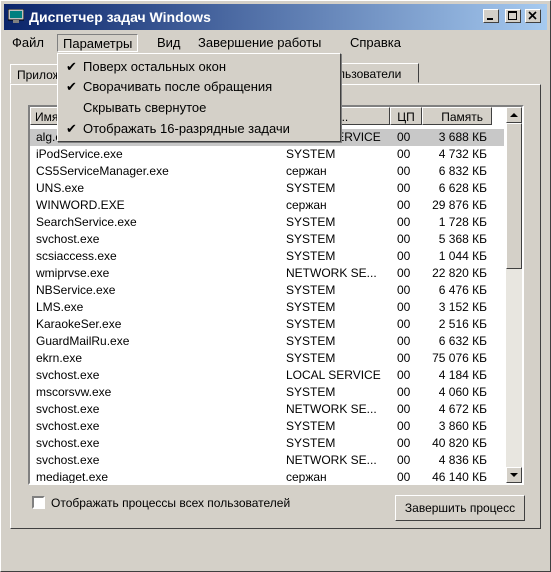 This screenshot has width=551, height=572. What do you see at coordinates (491, 16) in the screenshot?
I see `minimize-button` at bounding box center [491, 16].